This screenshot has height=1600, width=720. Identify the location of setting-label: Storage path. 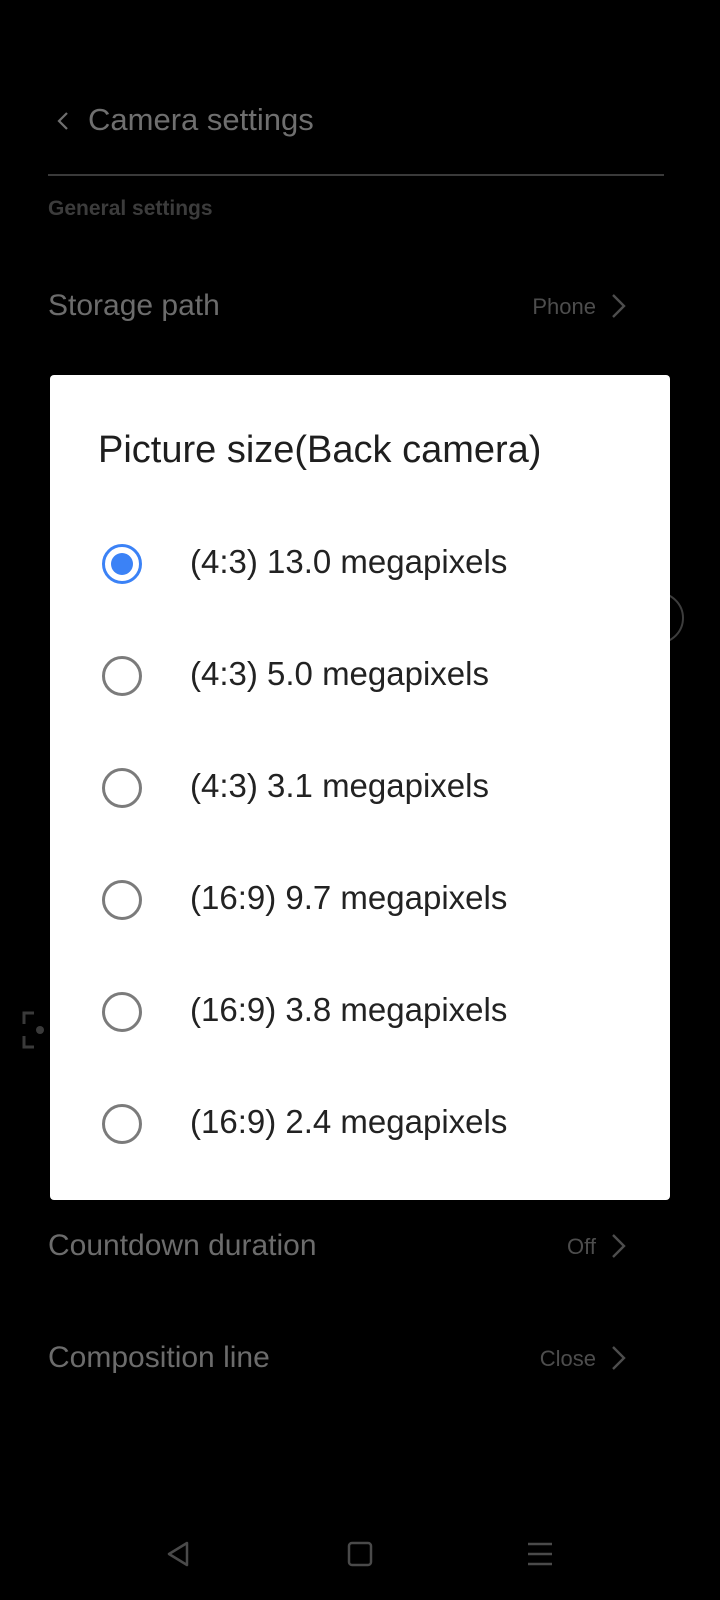
(134, 305).